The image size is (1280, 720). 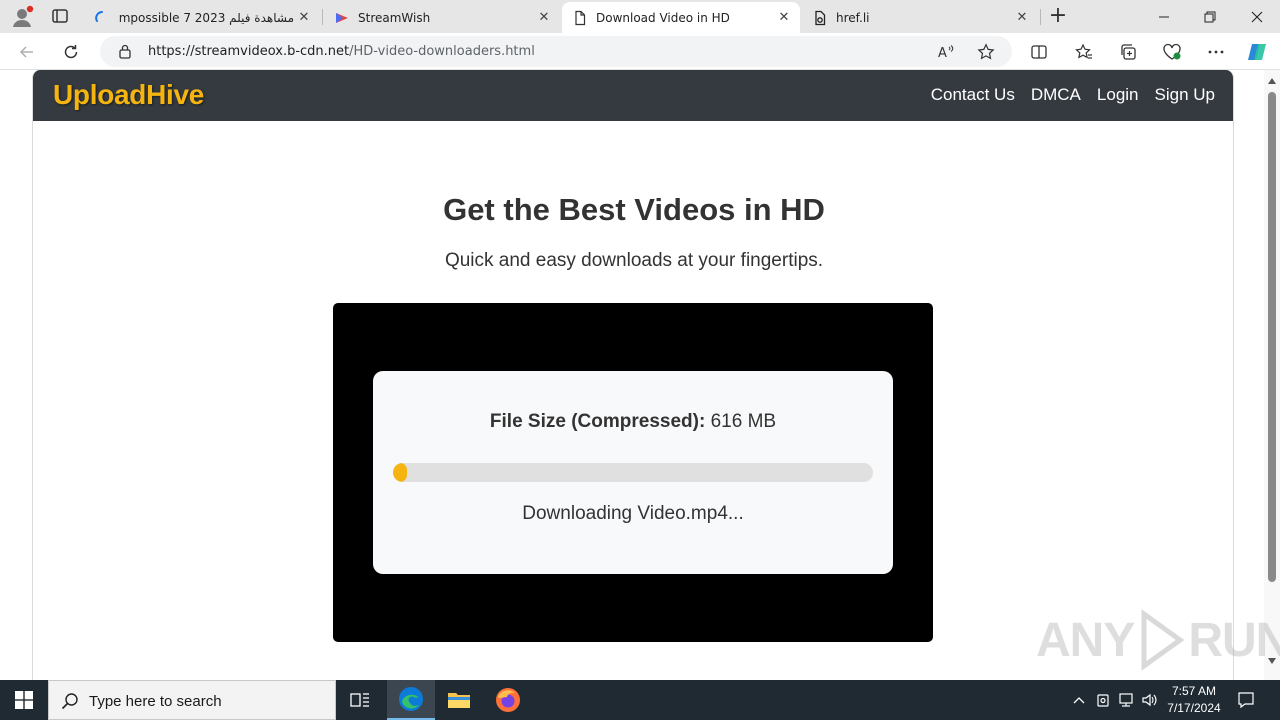 What do you see at coordinates (597, 421) in the screenshot?
I see `file-size-label: File Size (Compressed):` at bounding box center [597, 421].